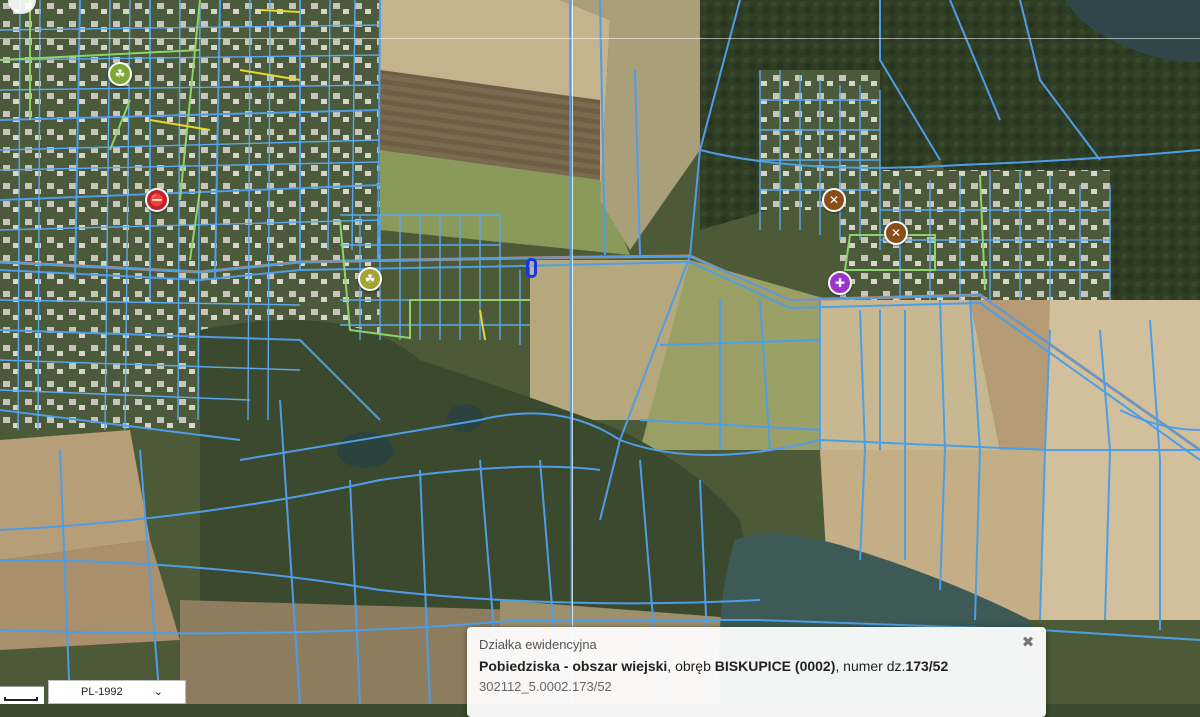 Image resolution: width=1200 pixels, height=717 pixels. What do you see at coordinates (573, 666) in the screenshot?
I see `popup-place: Pobiedziska - obszar wiejski` at bounding box center [573, 666].